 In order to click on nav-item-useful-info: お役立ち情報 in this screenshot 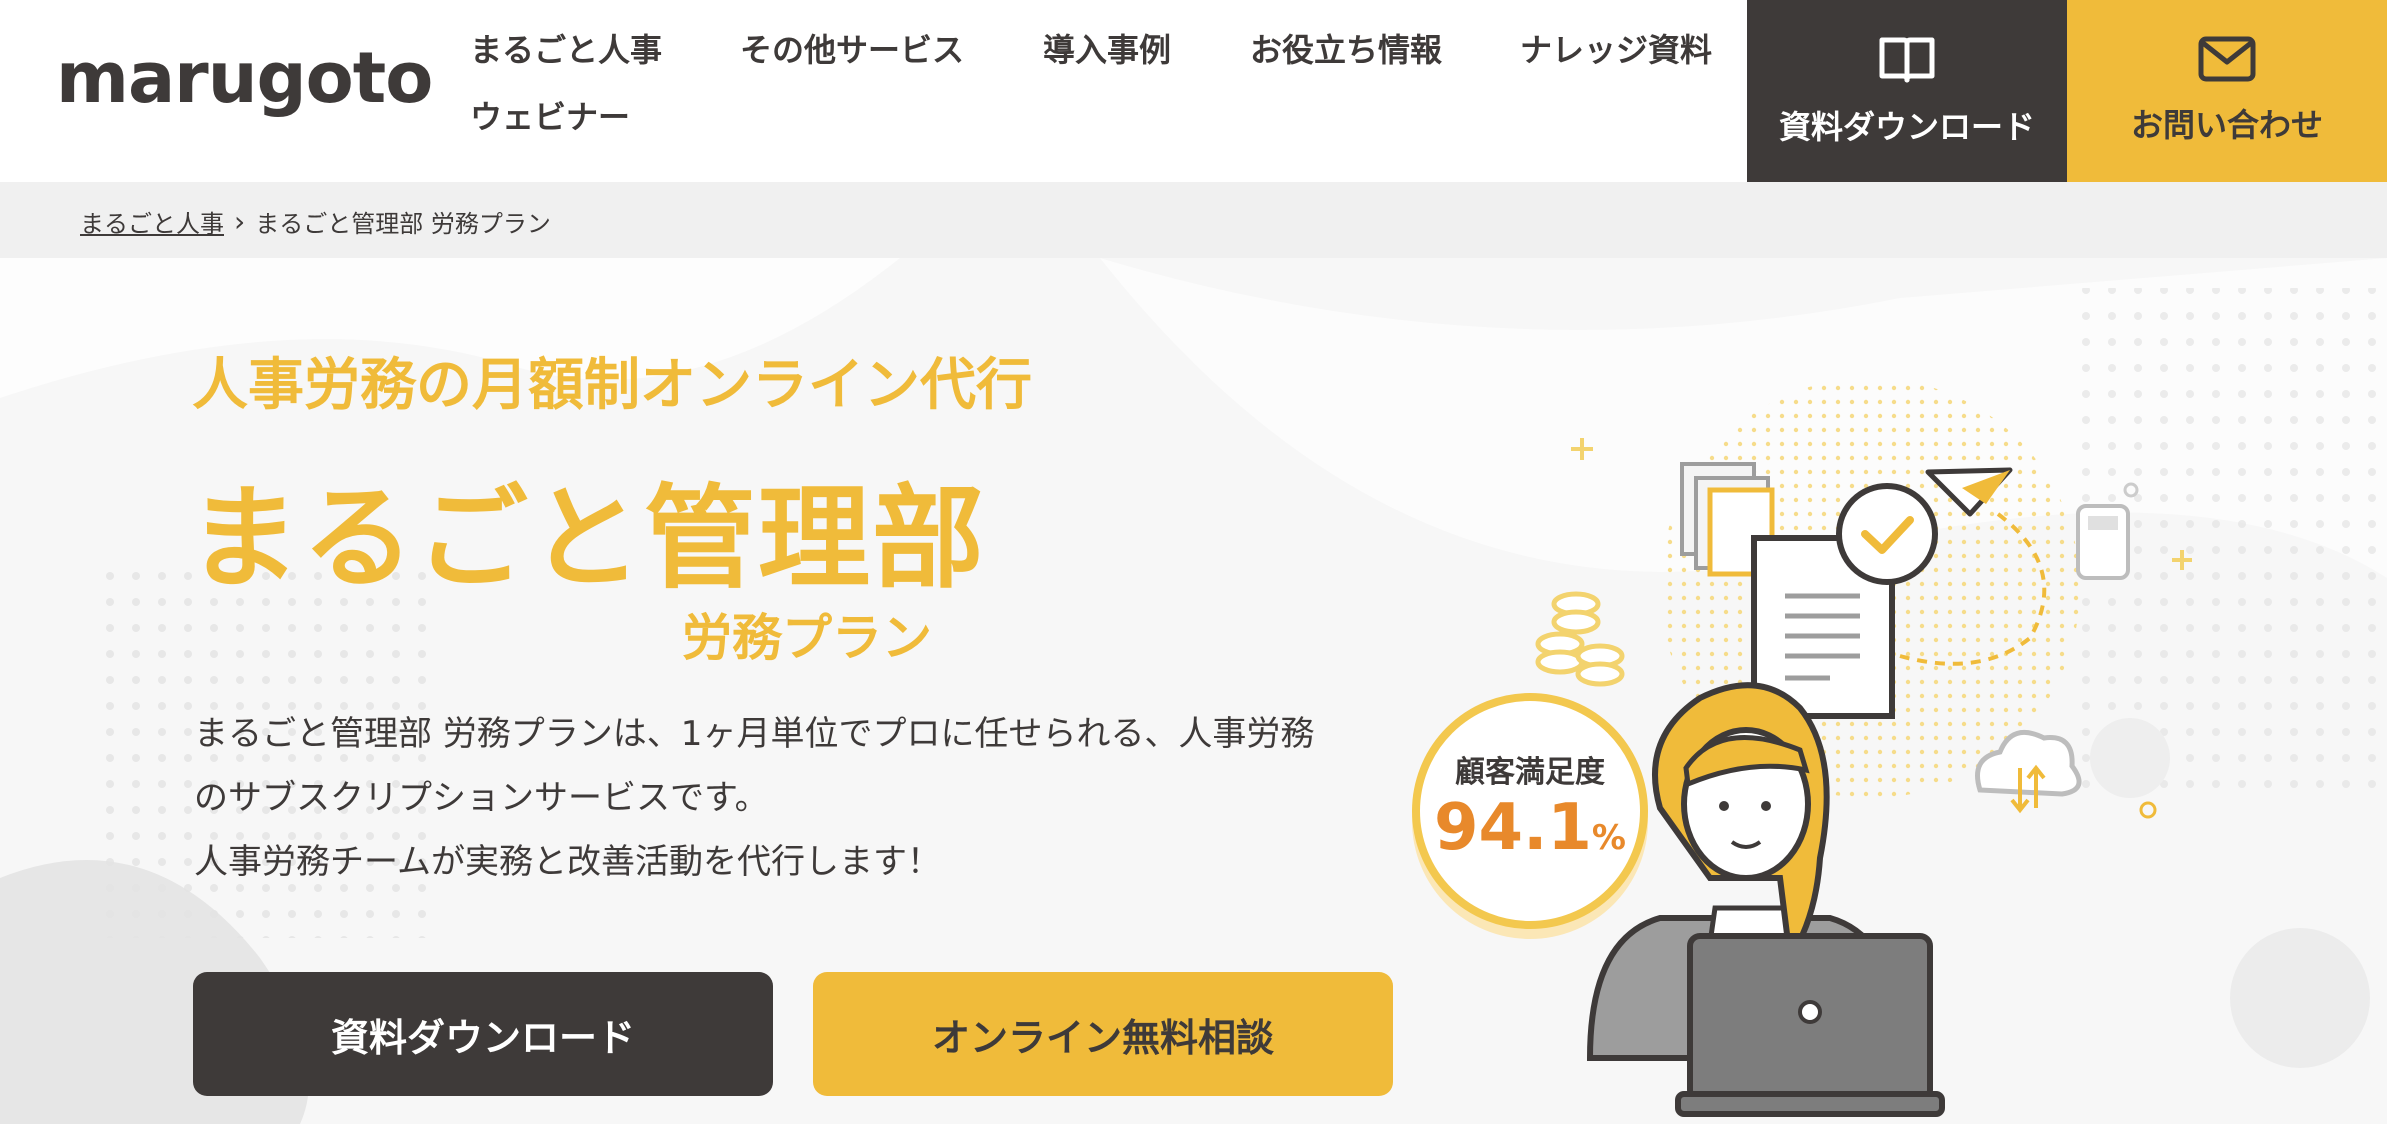, I will do `click(1346, 50)`.